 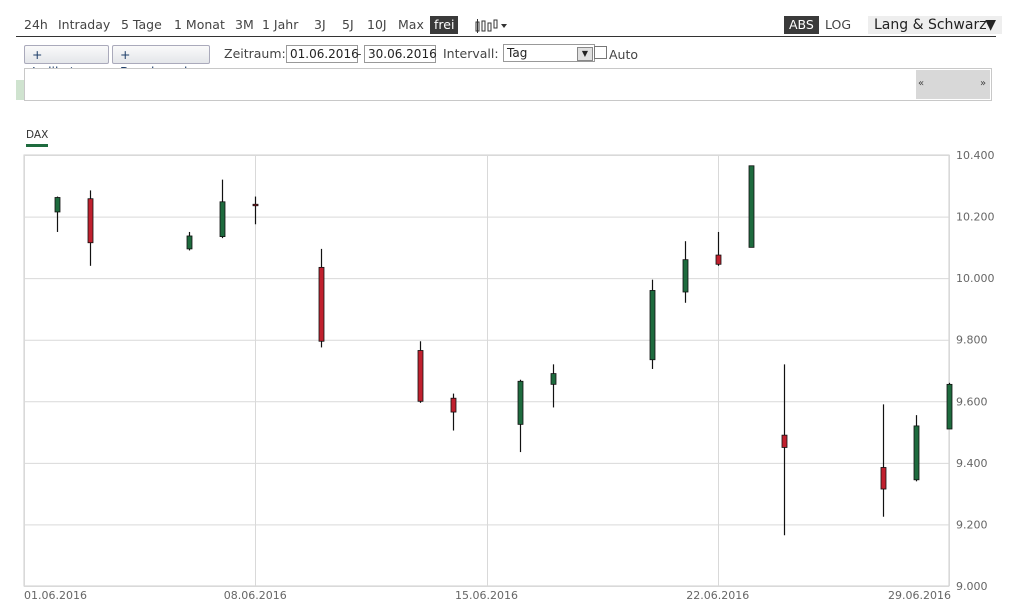 I want to click on y-tick-label: 9.800, so click(x=972, y=340).